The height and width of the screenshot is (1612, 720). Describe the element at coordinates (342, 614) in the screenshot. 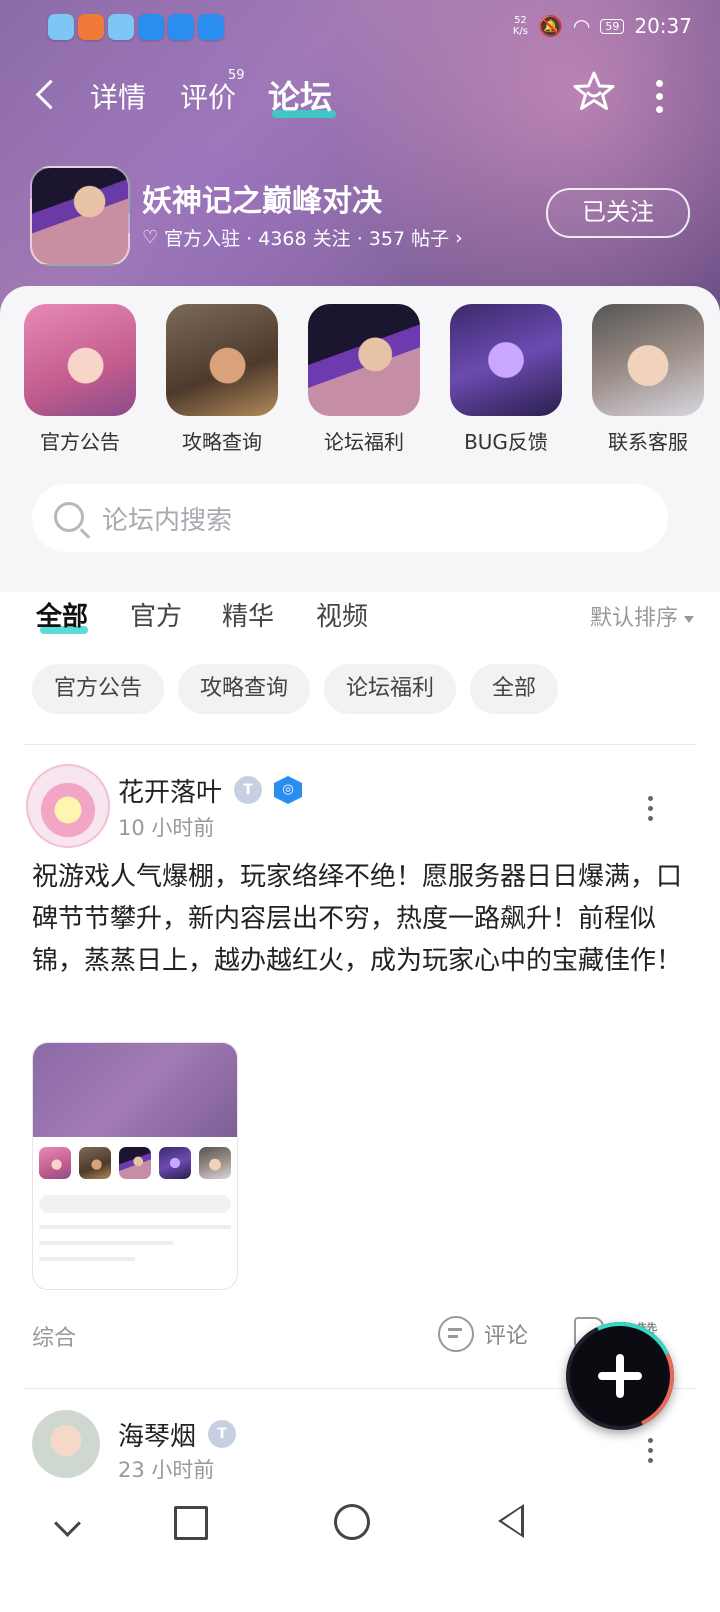

I see `filter-tab-video: 视频` at that location.